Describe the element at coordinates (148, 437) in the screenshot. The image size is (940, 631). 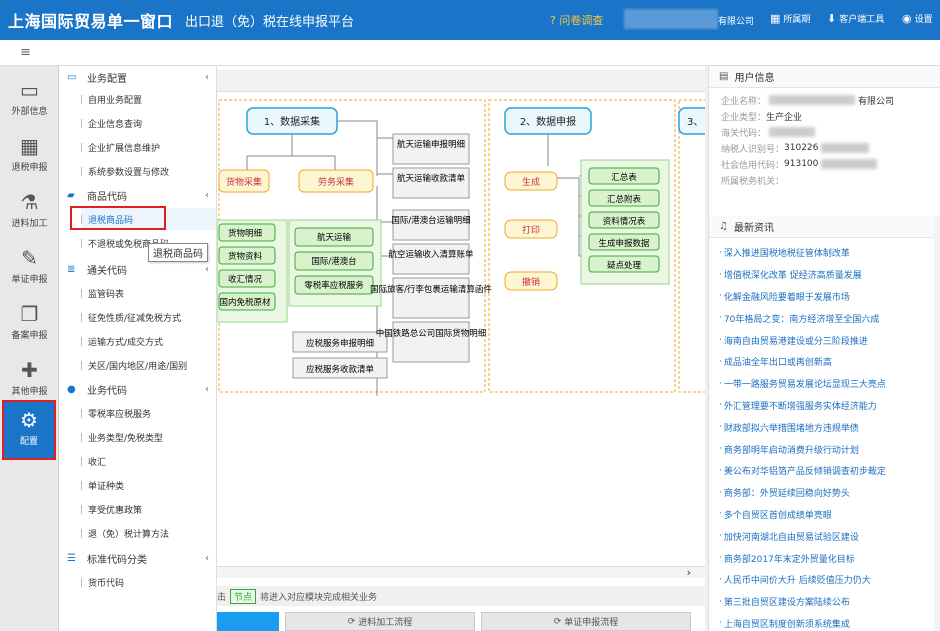
I see `tree-item: 业务类型/免税类型` at that location.